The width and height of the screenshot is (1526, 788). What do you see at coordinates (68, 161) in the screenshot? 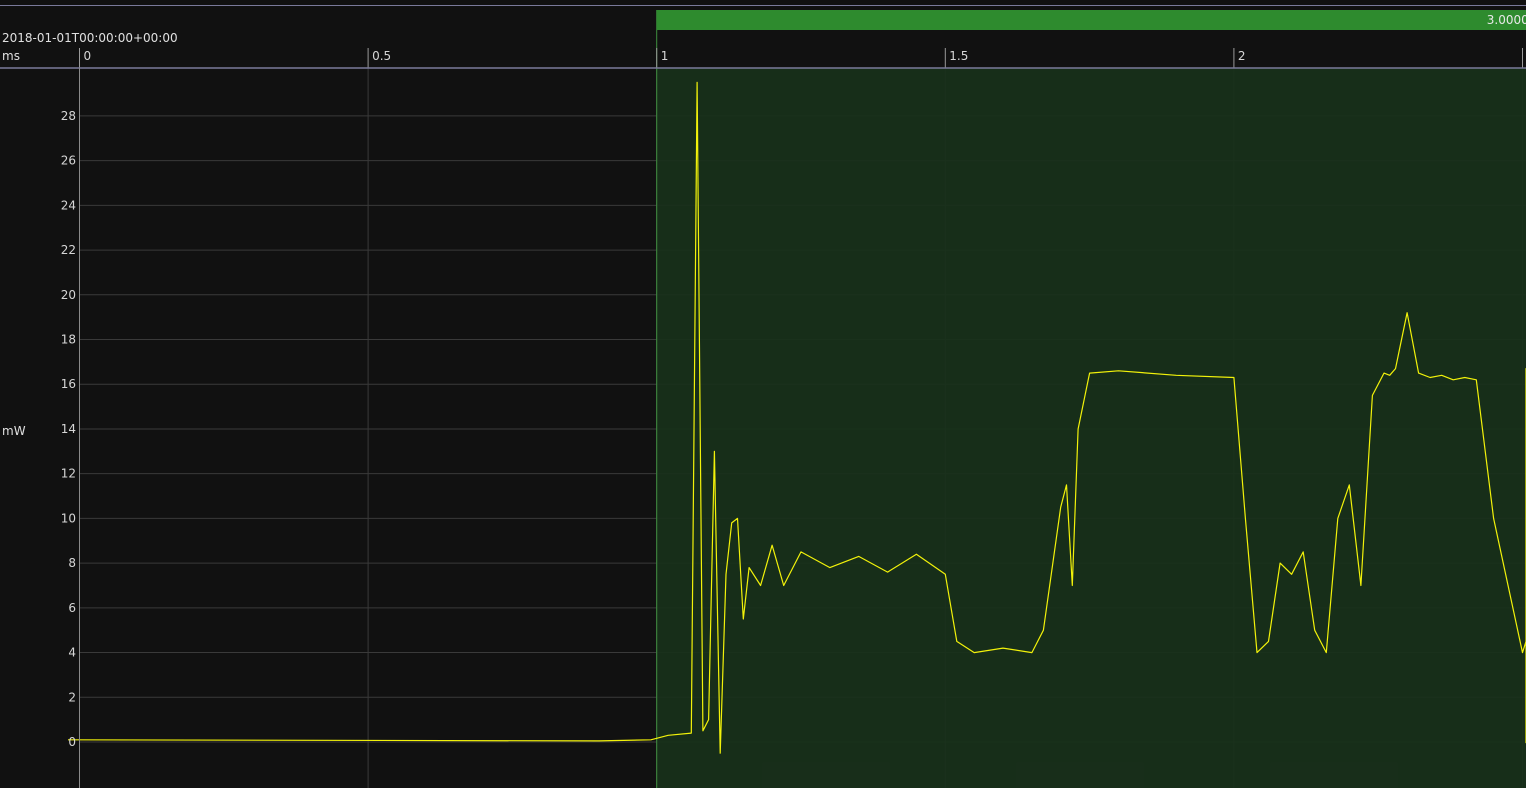
I see `y-tick-label: 26` at bounding box center [68, 161].